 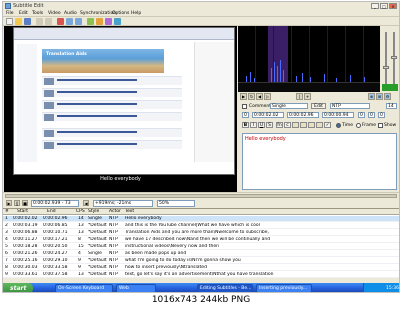 What do you see at coordinates (124, 34) in the screenshot?
I see `video-frame-browser-bar` at bounding box center [124, 34].